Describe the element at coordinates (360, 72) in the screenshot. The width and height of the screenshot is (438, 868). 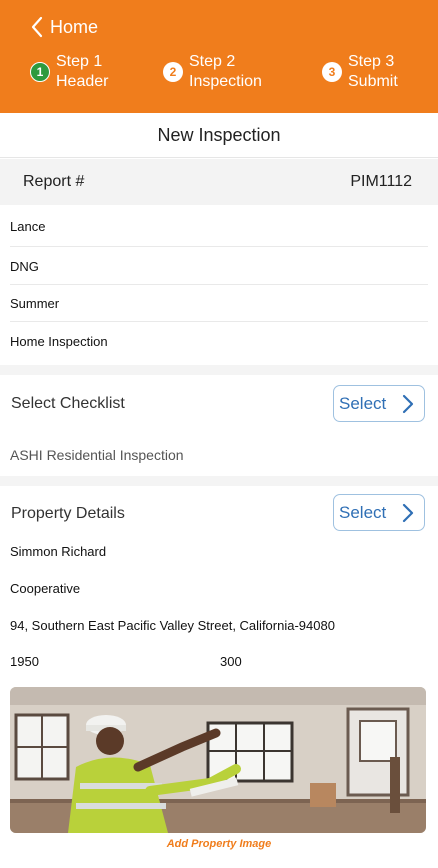
I see `step-submit: 3 Step 3 Submit` at that location.